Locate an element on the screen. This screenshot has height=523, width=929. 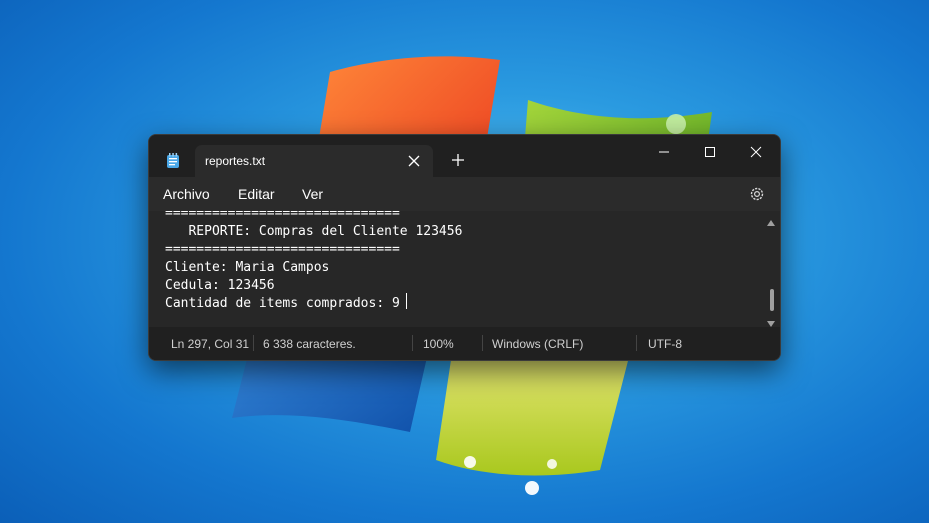
minimize-button is located at coordinates (664, 152).